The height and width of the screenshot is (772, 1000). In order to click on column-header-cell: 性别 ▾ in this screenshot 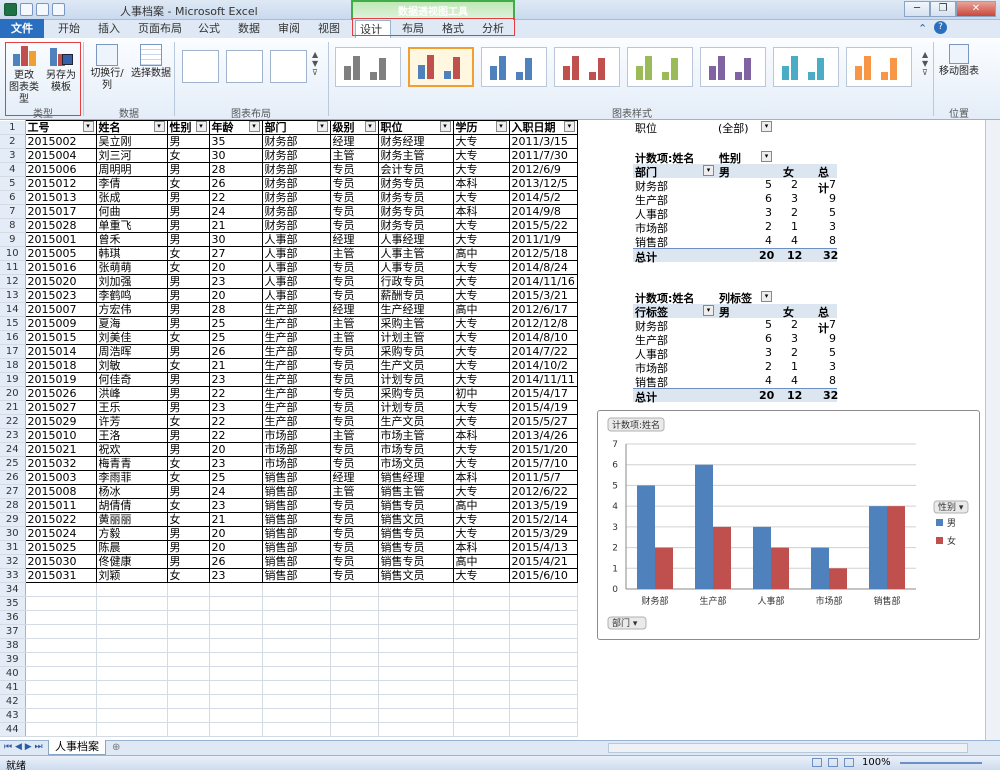, I will do `click(188, 127)`.